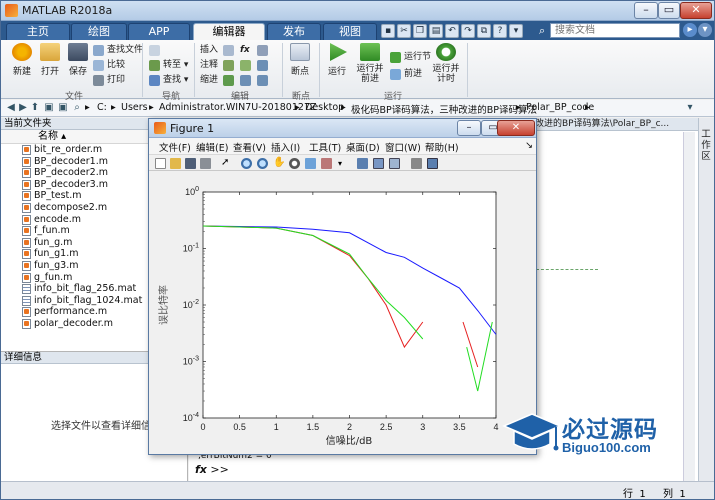  Describe the element at coordinates (63, 108) in the screenshot. I see `parent-folder-icon: ▣` at that location.